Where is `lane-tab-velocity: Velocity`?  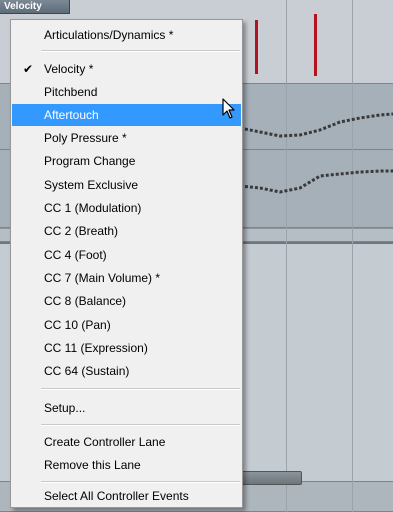
lane-tab-velocity: Velocity is located at coordinates (35, 7).